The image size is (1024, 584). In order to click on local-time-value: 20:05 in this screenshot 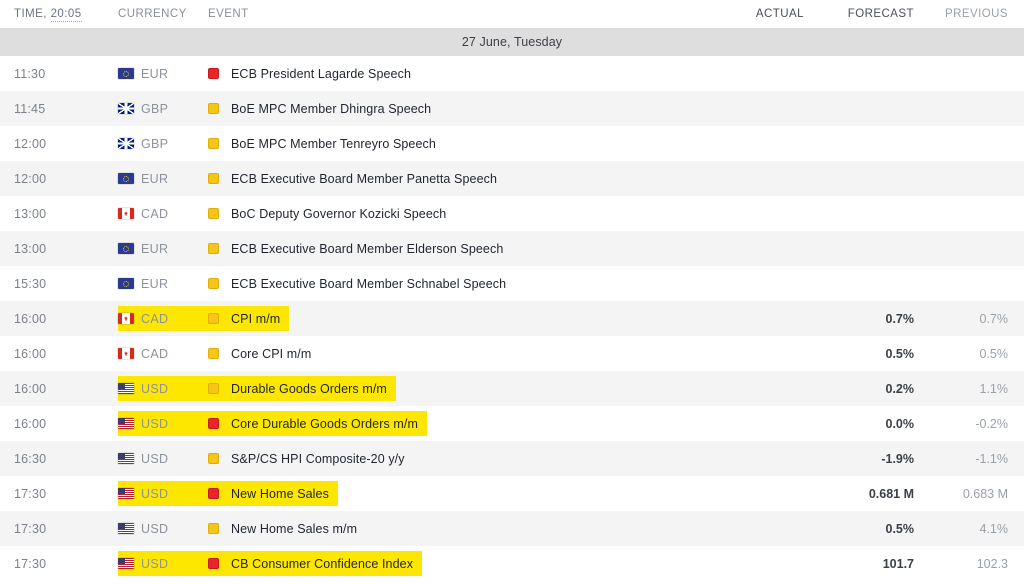, I will do `click(66, 15)`.